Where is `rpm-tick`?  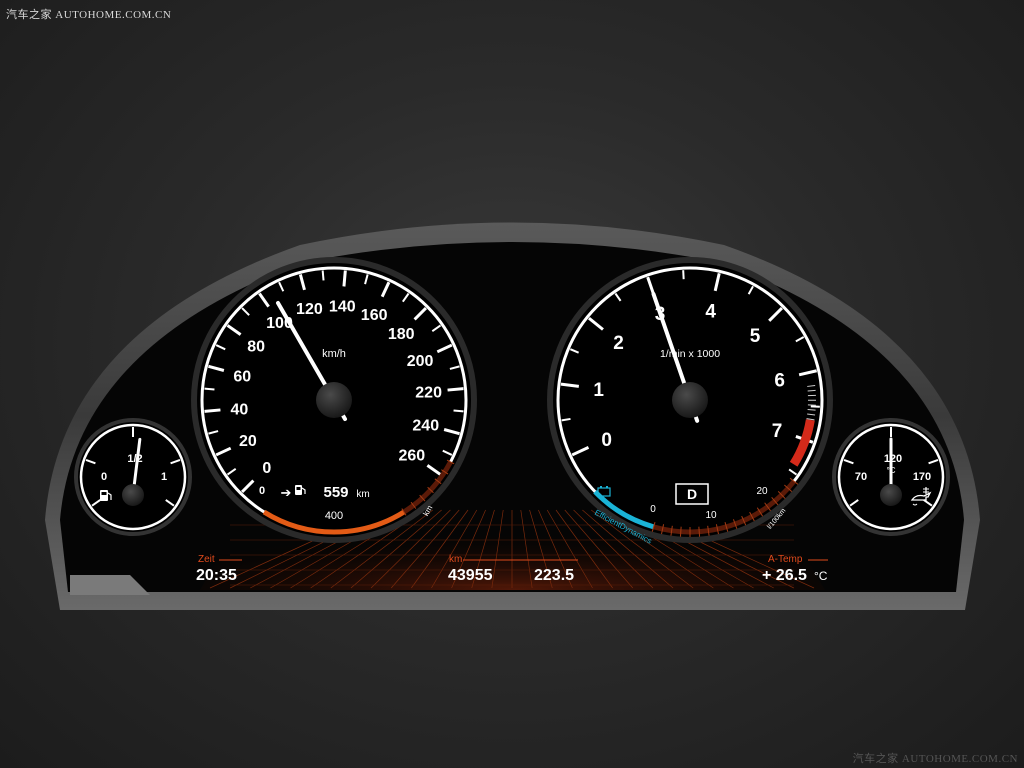
rpm-tick is located at coordinates (566, 419).